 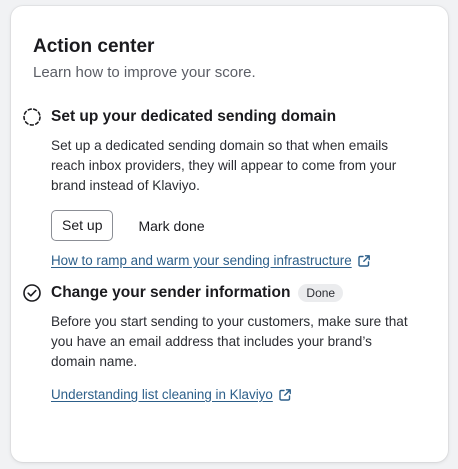 I want to click on task-header: Change your sender information Done, so click(x=230, y=293).